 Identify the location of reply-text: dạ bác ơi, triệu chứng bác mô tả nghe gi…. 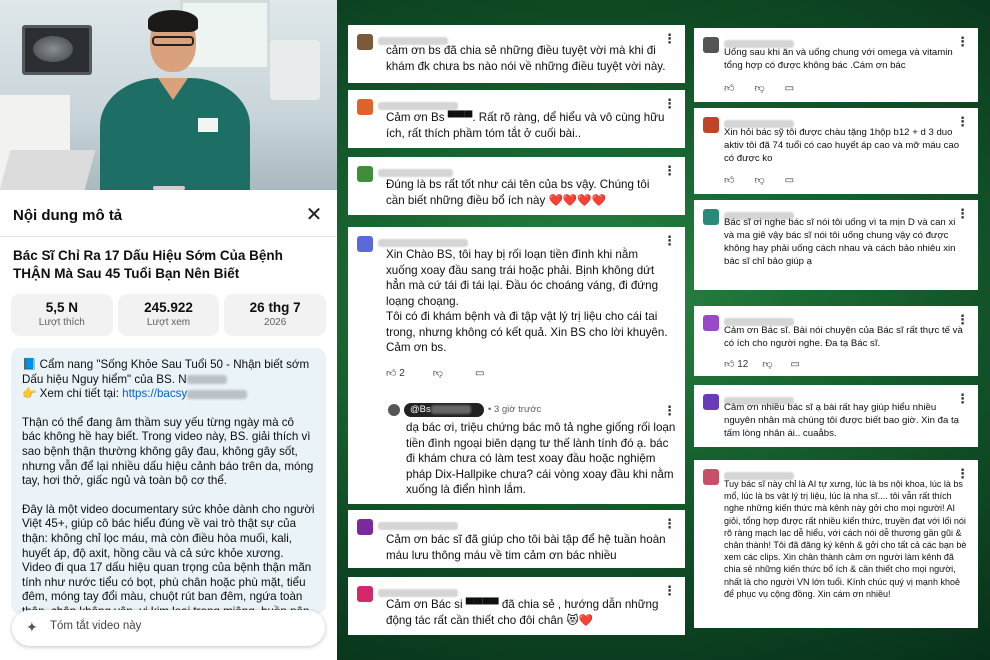
(541, 458).